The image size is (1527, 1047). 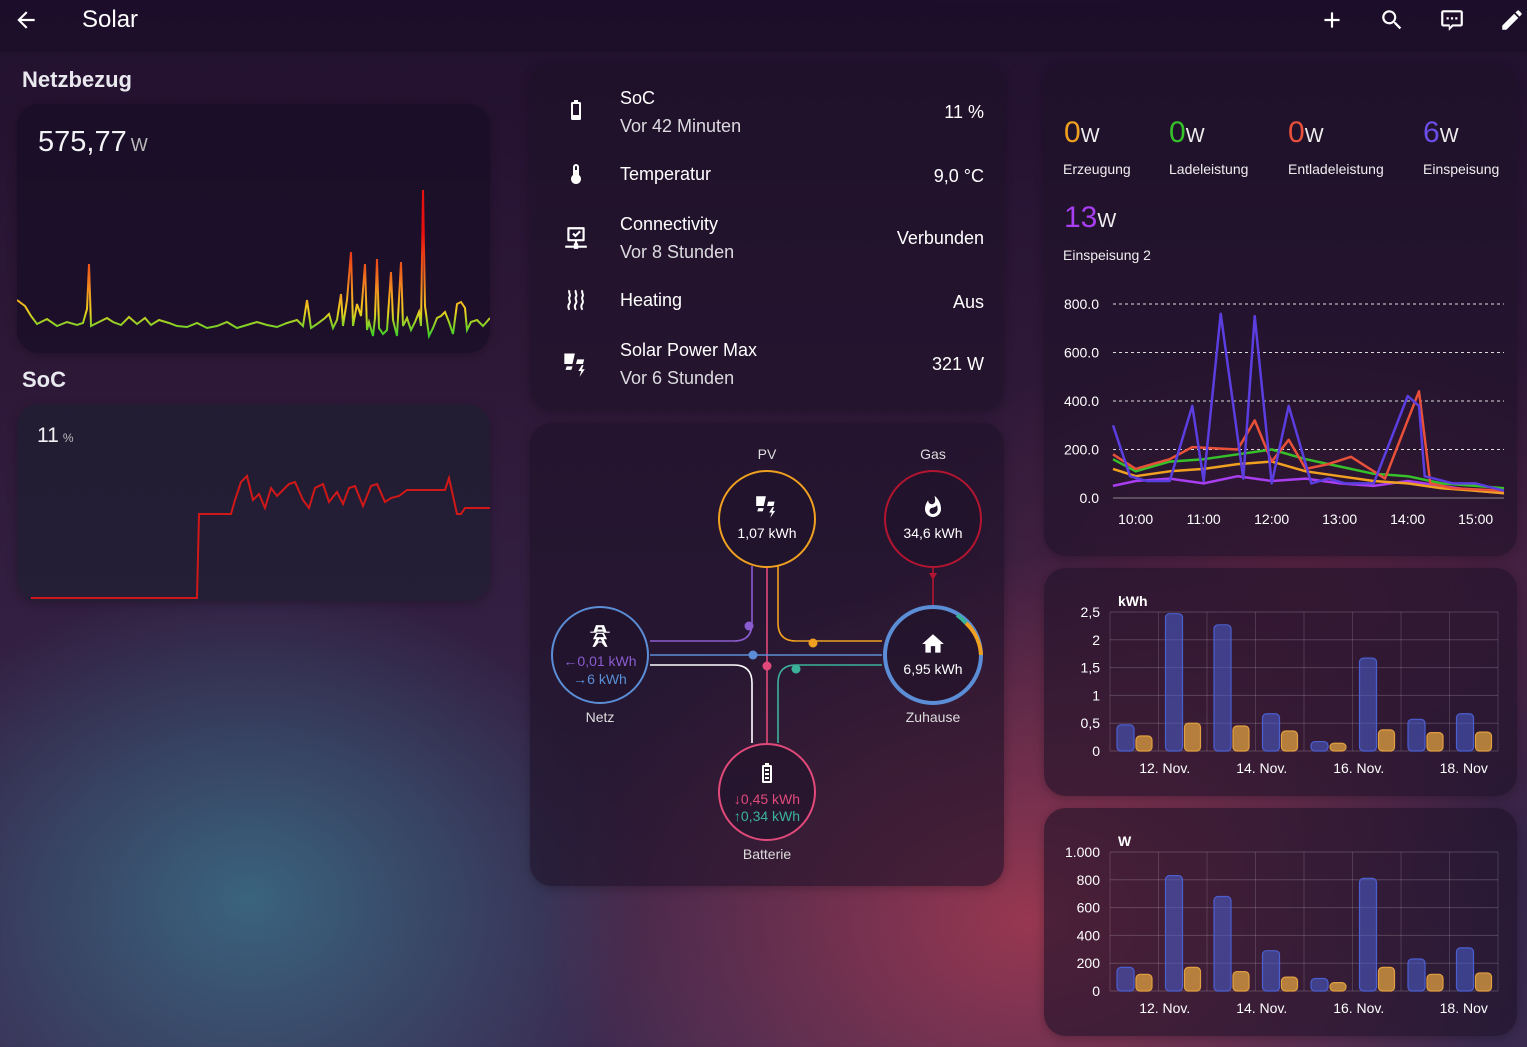 I want to click on gas-value: 34,6 kWh, so click(x=933, y=533).